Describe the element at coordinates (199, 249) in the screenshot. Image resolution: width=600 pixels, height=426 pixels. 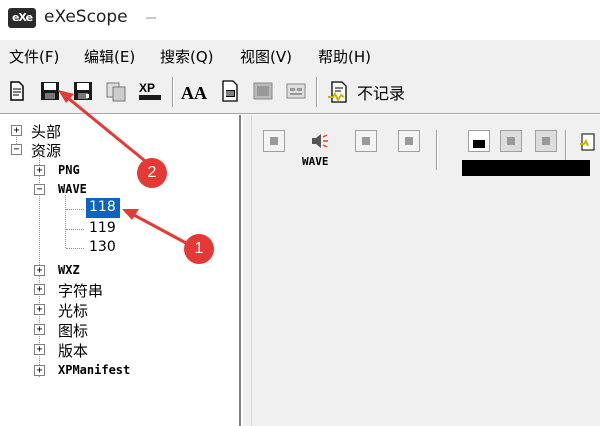
I see `annotation-badge-1: 1` at that location.